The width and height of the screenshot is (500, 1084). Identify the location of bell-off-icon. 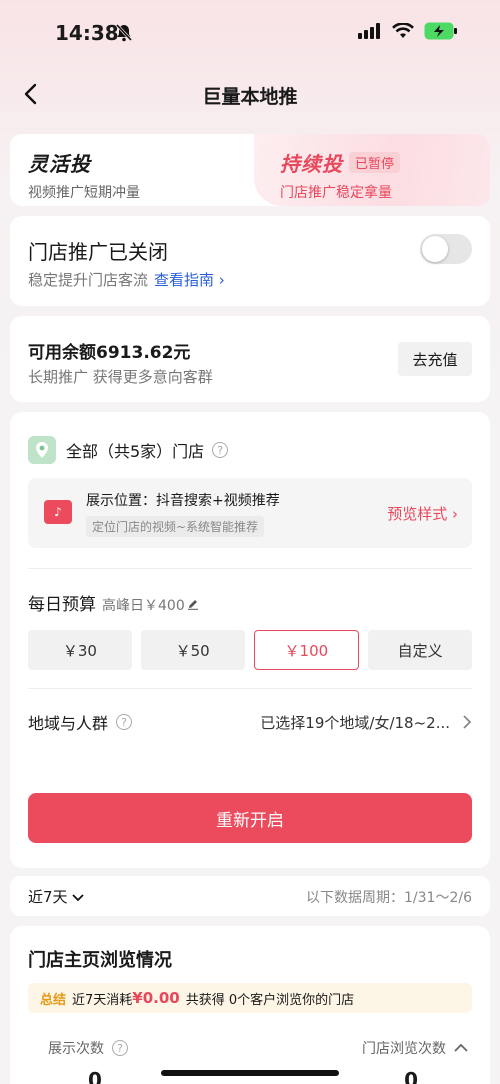
(124, 34).